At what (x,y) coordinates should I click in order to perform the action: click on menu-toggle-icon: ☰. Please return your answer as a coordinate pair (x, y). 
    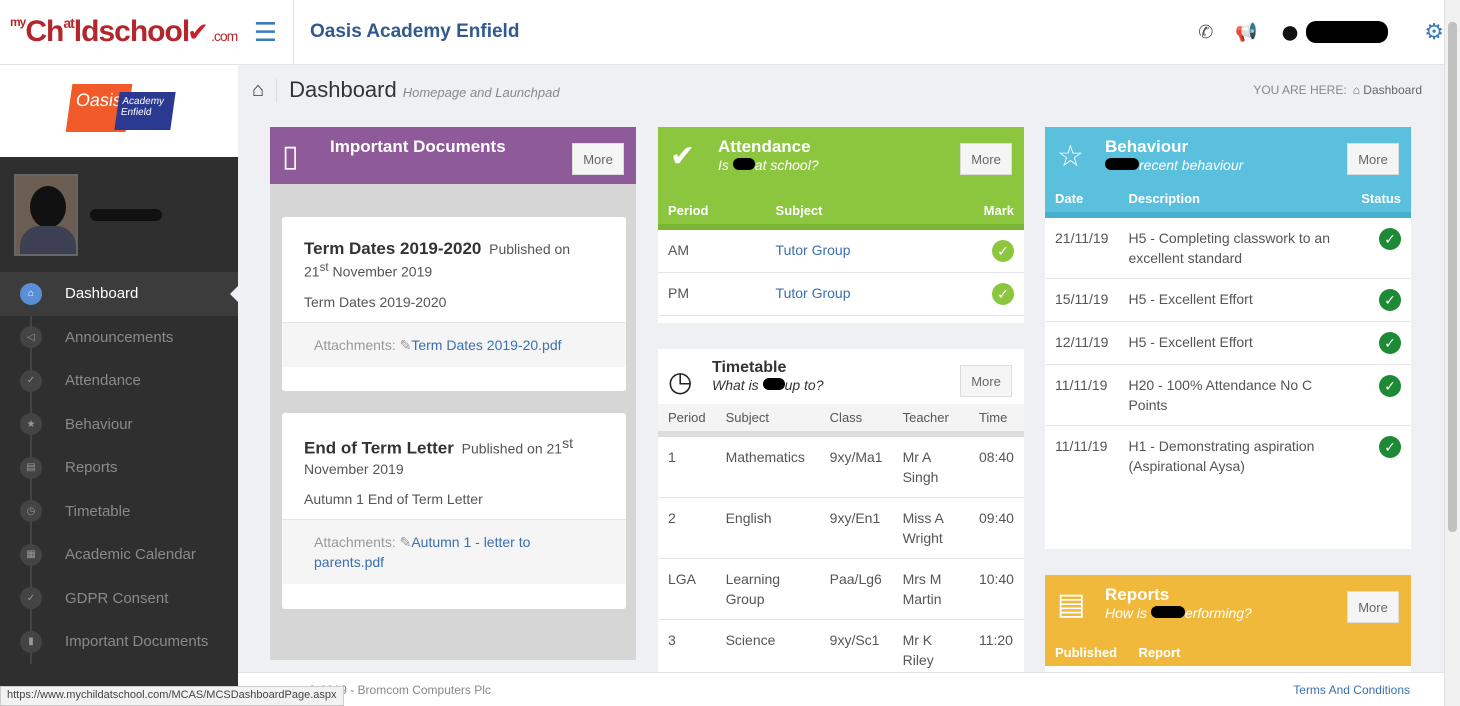
    Looking at the image, I should click on (266, 32).